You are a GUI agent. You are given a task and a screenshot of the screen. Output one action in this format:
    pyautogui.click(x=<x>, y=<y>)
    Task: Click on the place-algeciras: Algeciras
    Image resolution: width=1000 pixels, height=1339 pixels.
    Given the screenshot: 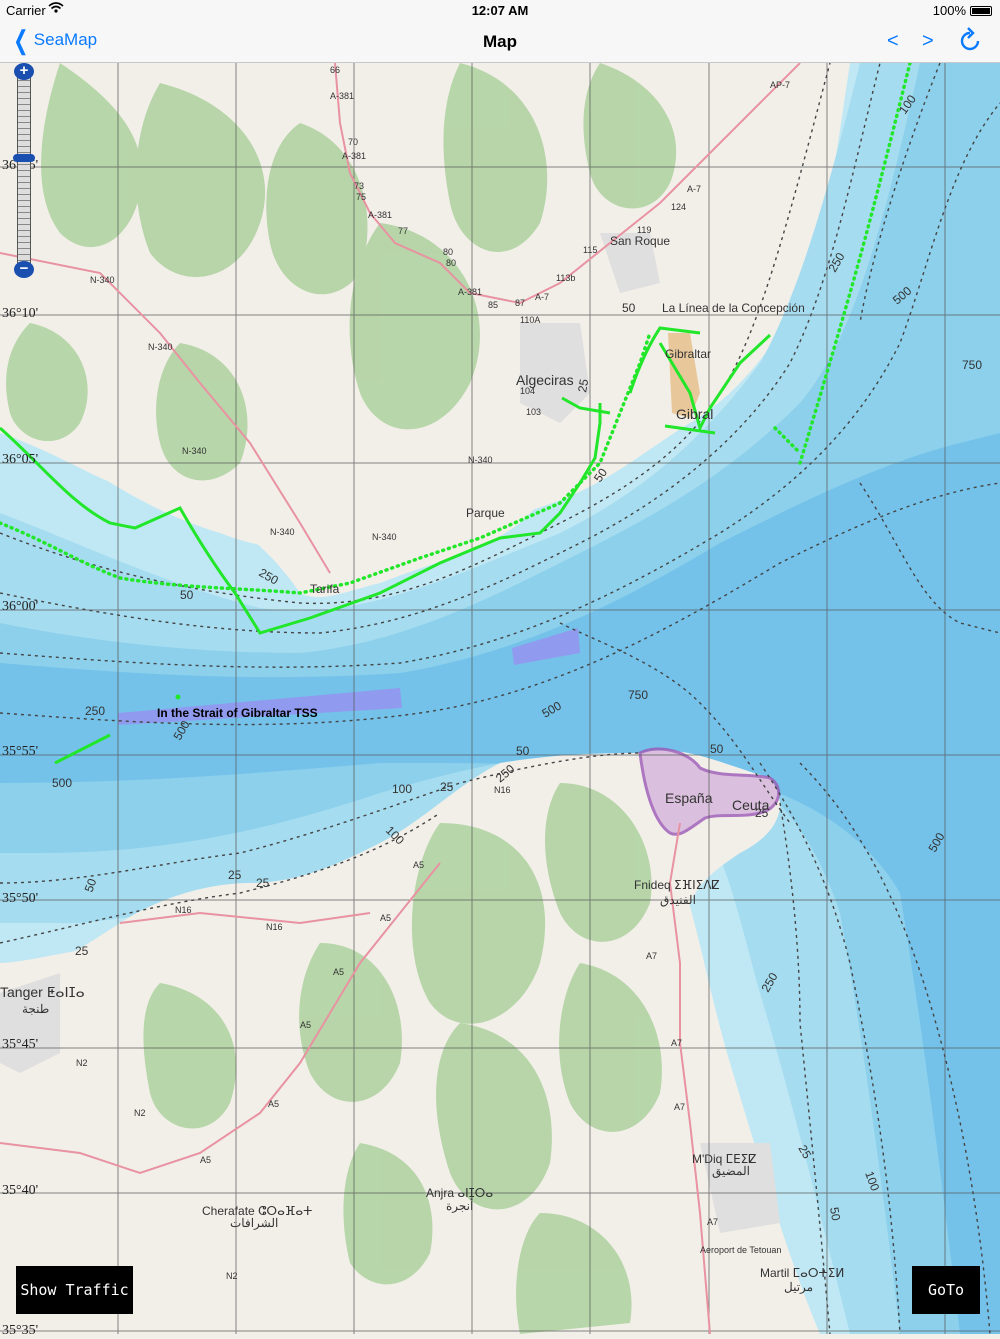 What is the action you would take?
    pyautogui.click(x=545, y=380)
    